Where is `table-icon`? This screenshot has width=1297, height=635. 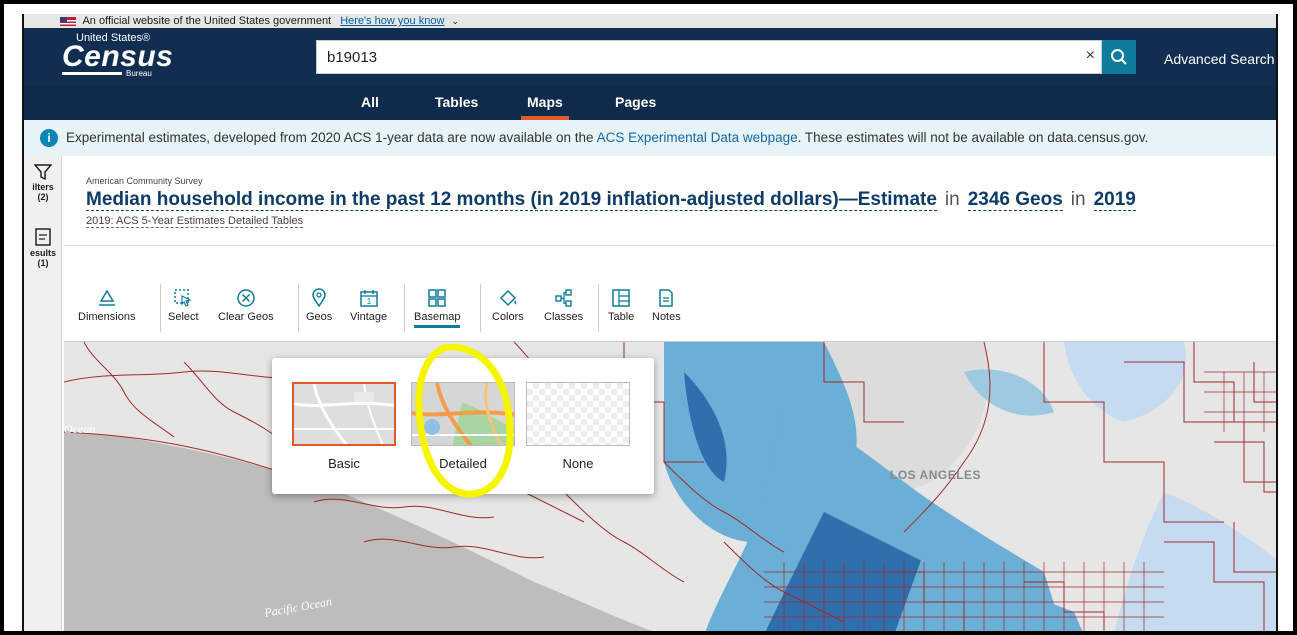
table-icon is located at coordinates (621, 298).